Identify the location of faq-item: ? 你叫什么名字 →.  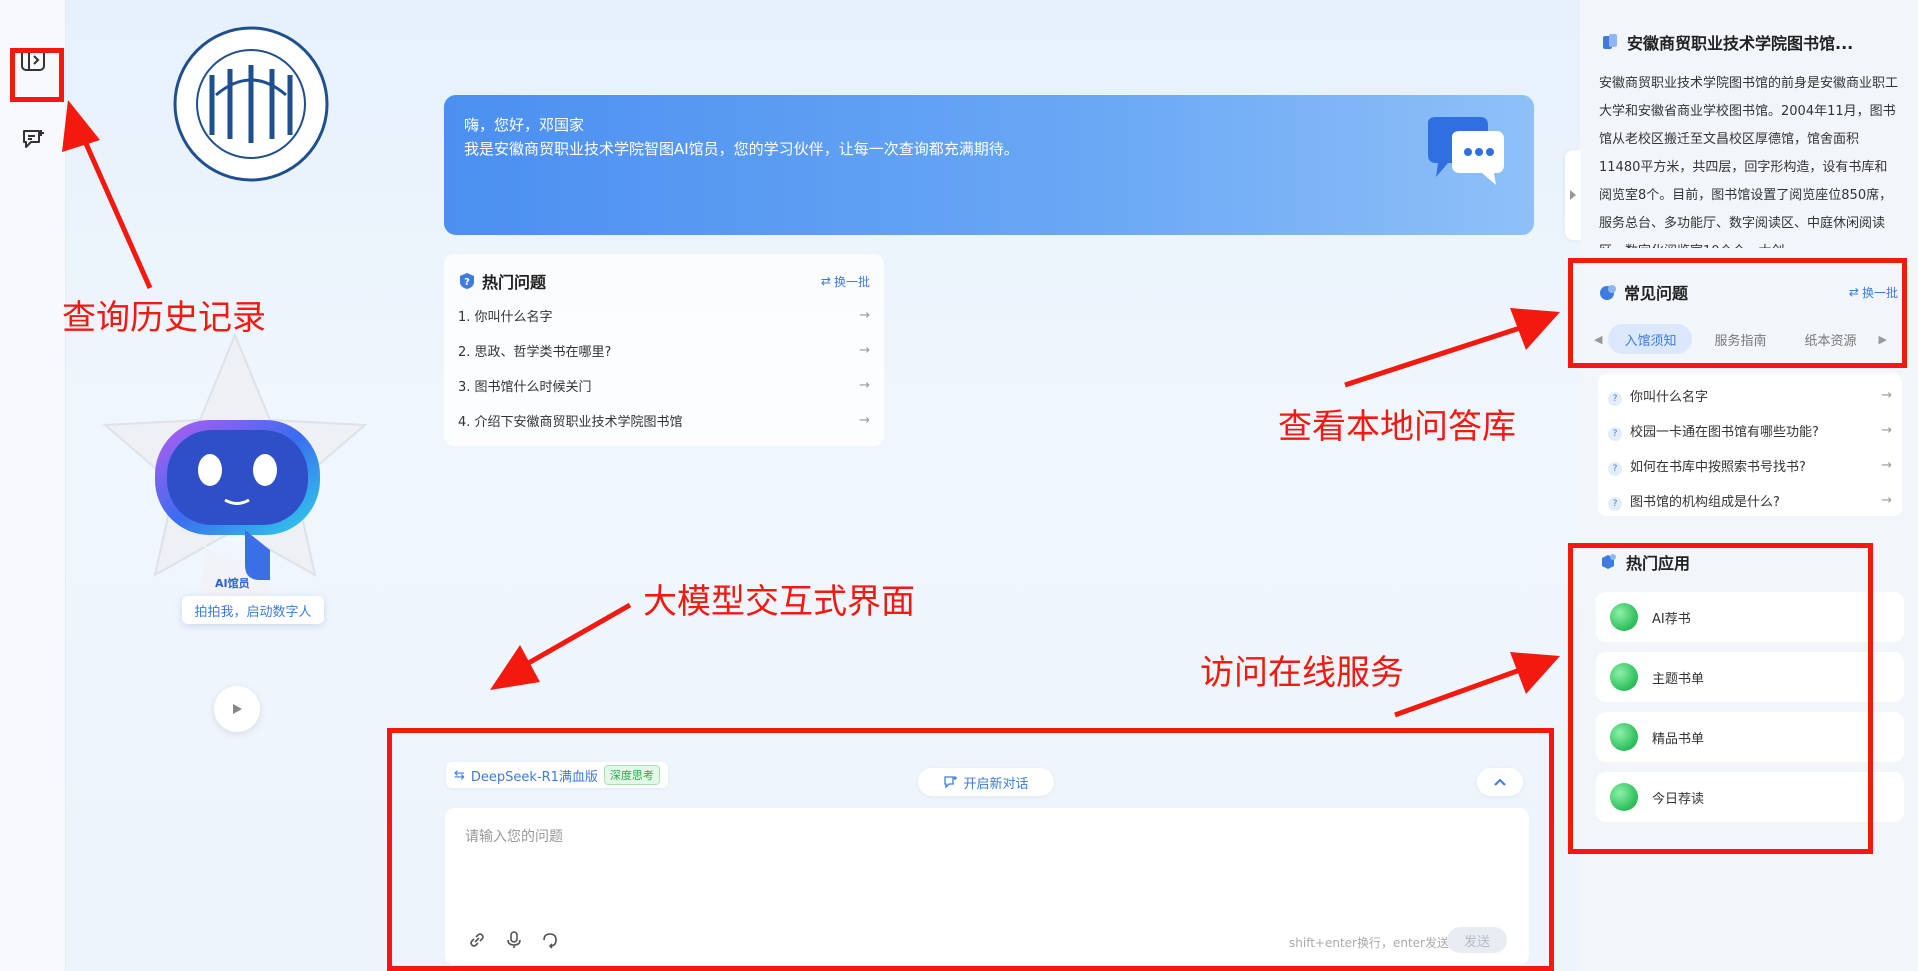
(1750, 395).